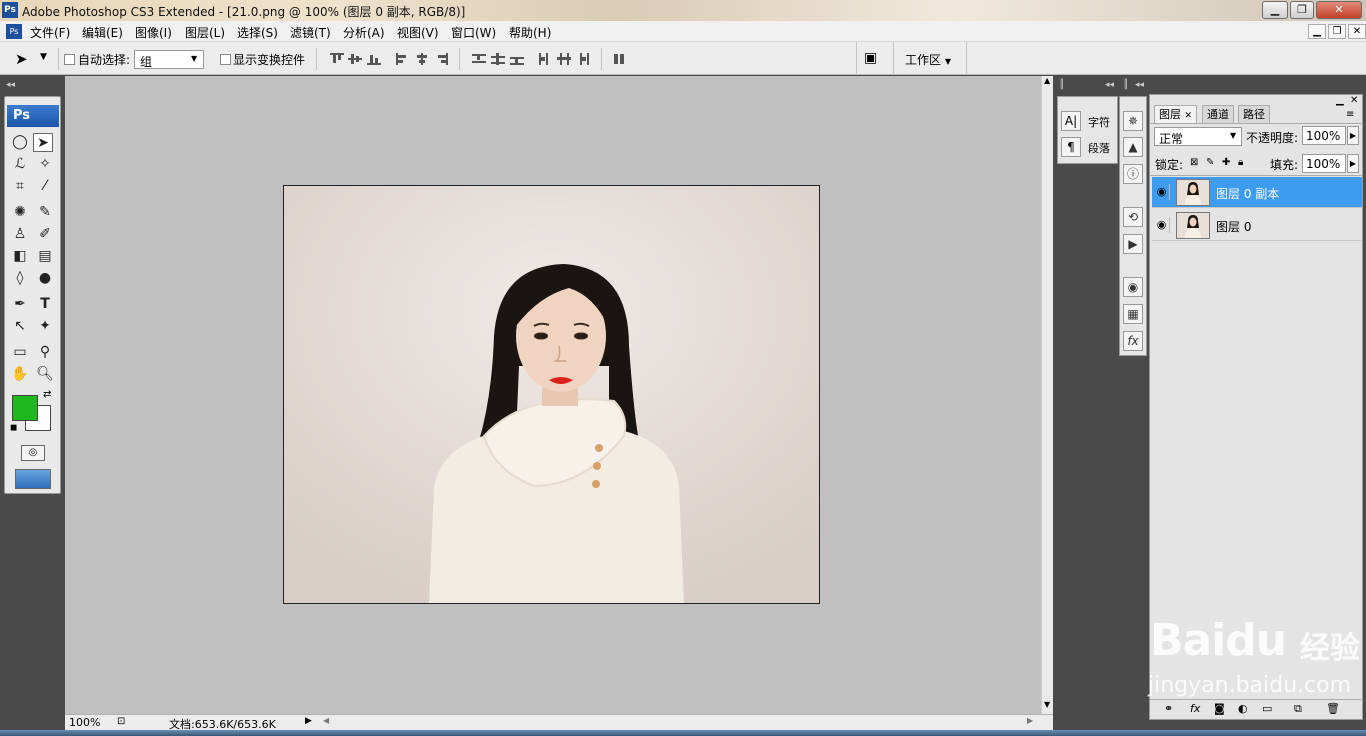 This screenshot has height=736, width=1366. What do you see at coordinates (1243, 708) in the screenshot?
I see `adjustment-layer-icon: ◐` at bounding box center [1243, 708].